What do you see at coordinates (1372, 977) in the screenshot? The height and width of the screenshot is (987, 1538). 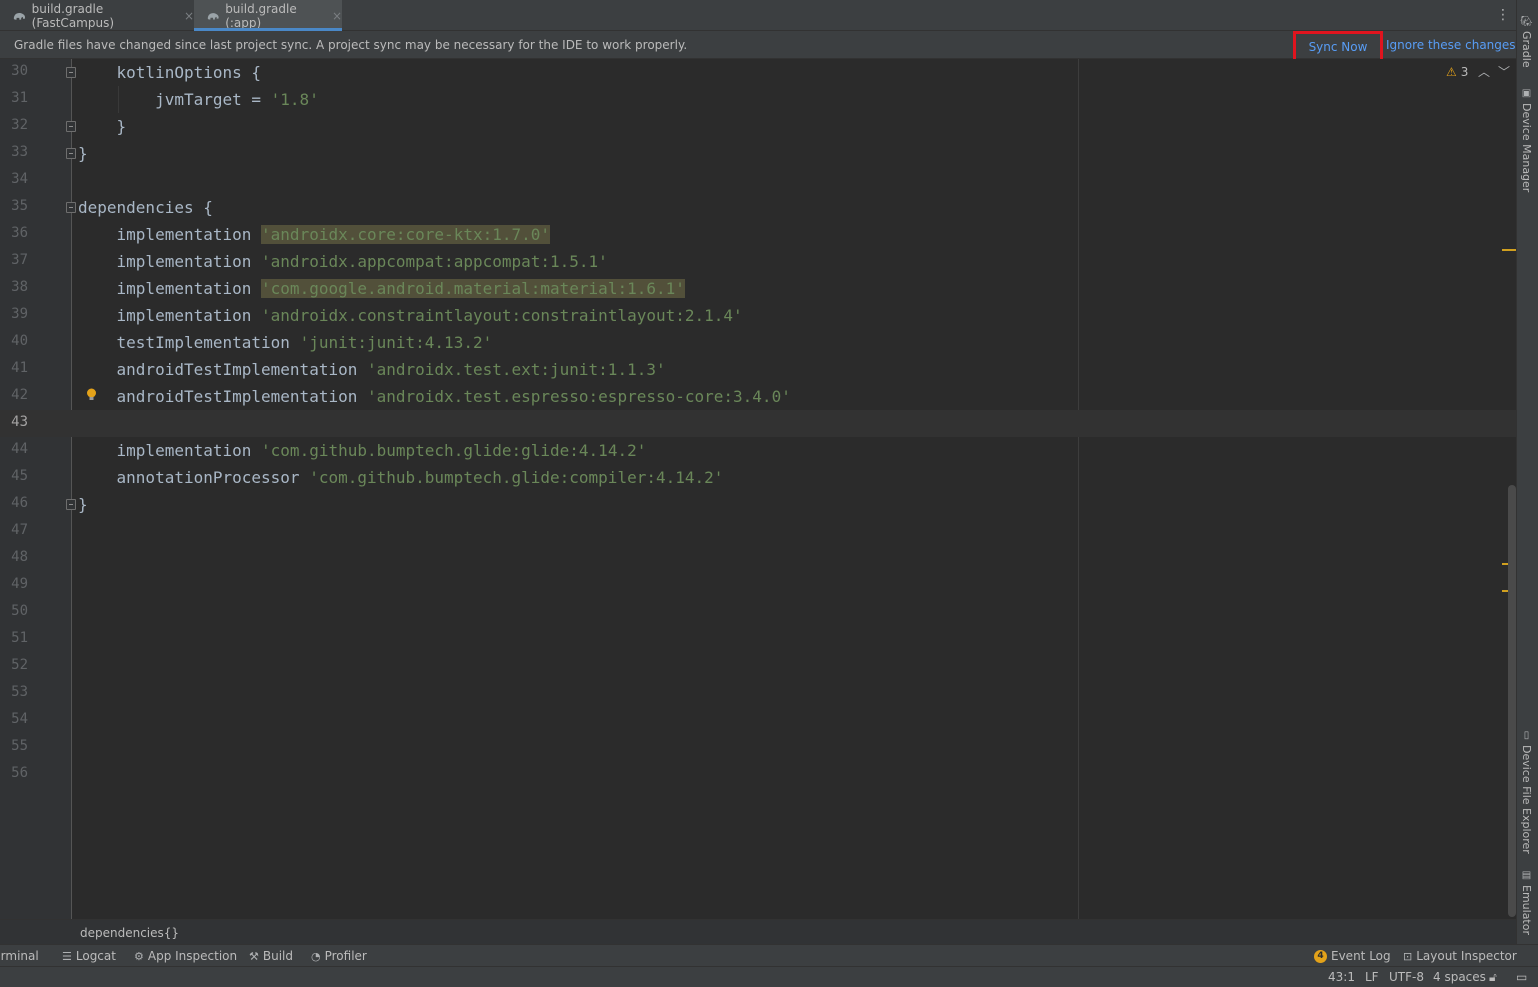 I see `line-separator: LF` at bounding box center [1372, 977].